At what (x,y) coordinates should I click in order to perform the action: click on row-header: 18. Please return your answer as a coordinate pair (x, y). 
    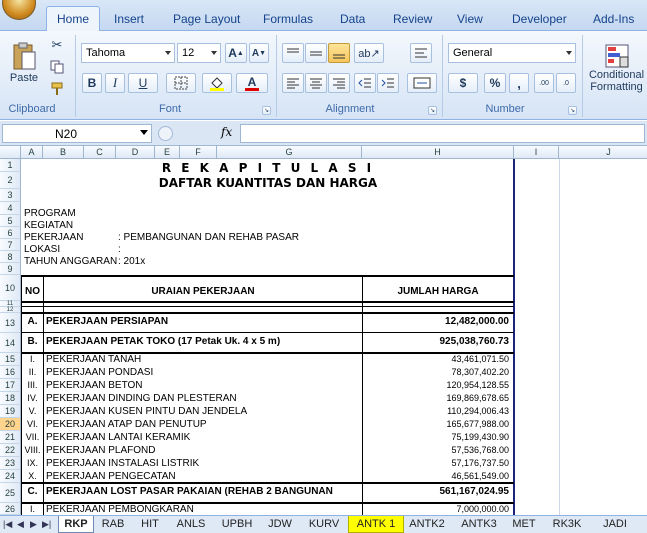
    Looking at the image, I should click on (10, 398).